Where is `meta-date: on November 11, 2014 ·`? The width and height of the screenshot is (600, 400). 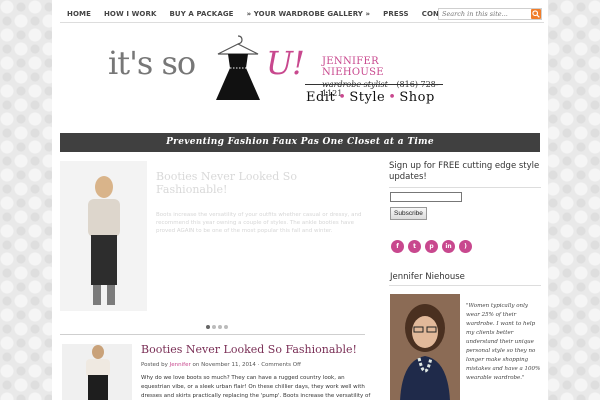 meta-date: on November 11, 2014 · is located at coordinates (226, 365).